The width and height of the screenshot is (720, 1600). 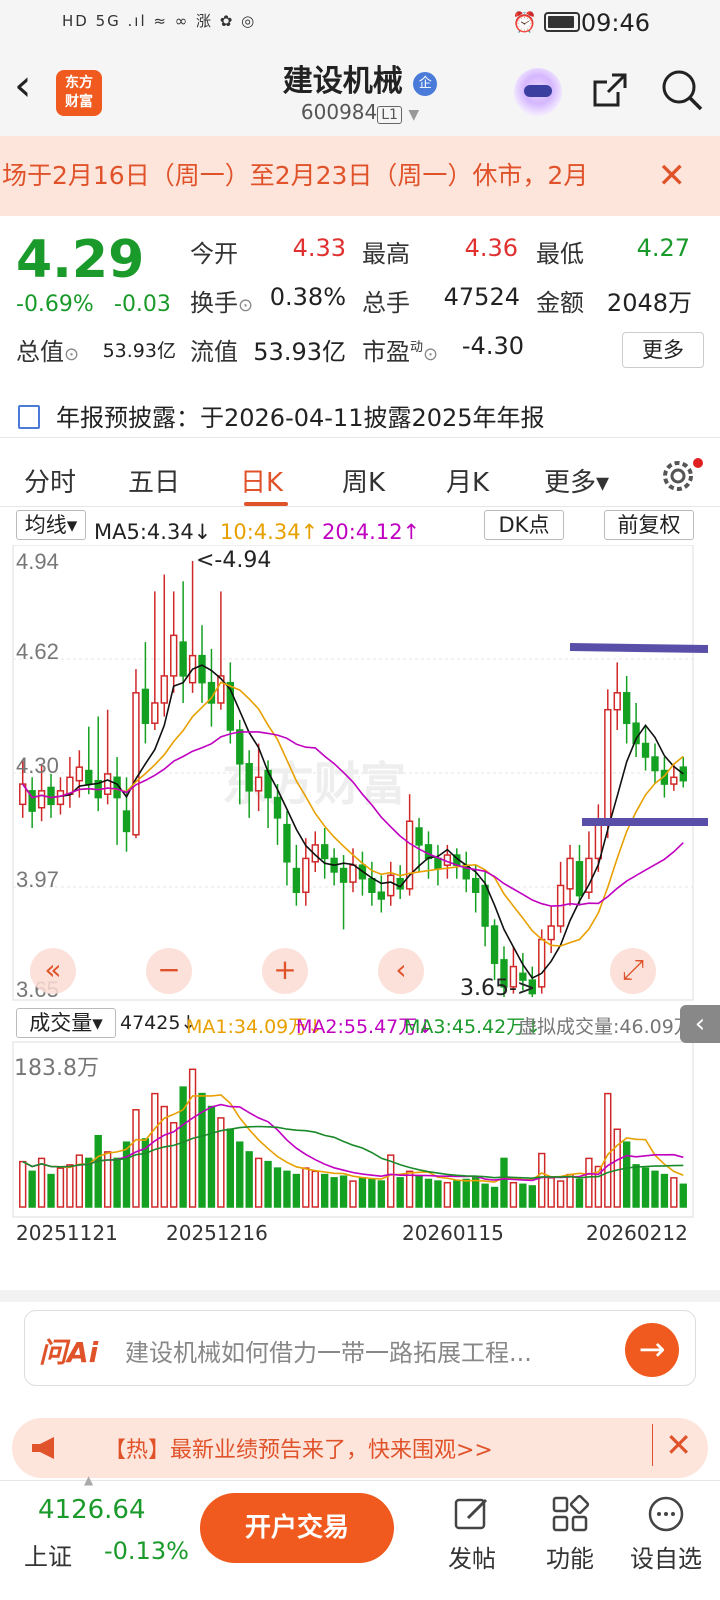 I want to click on more-button: 更多, so click(x=663, y=350).